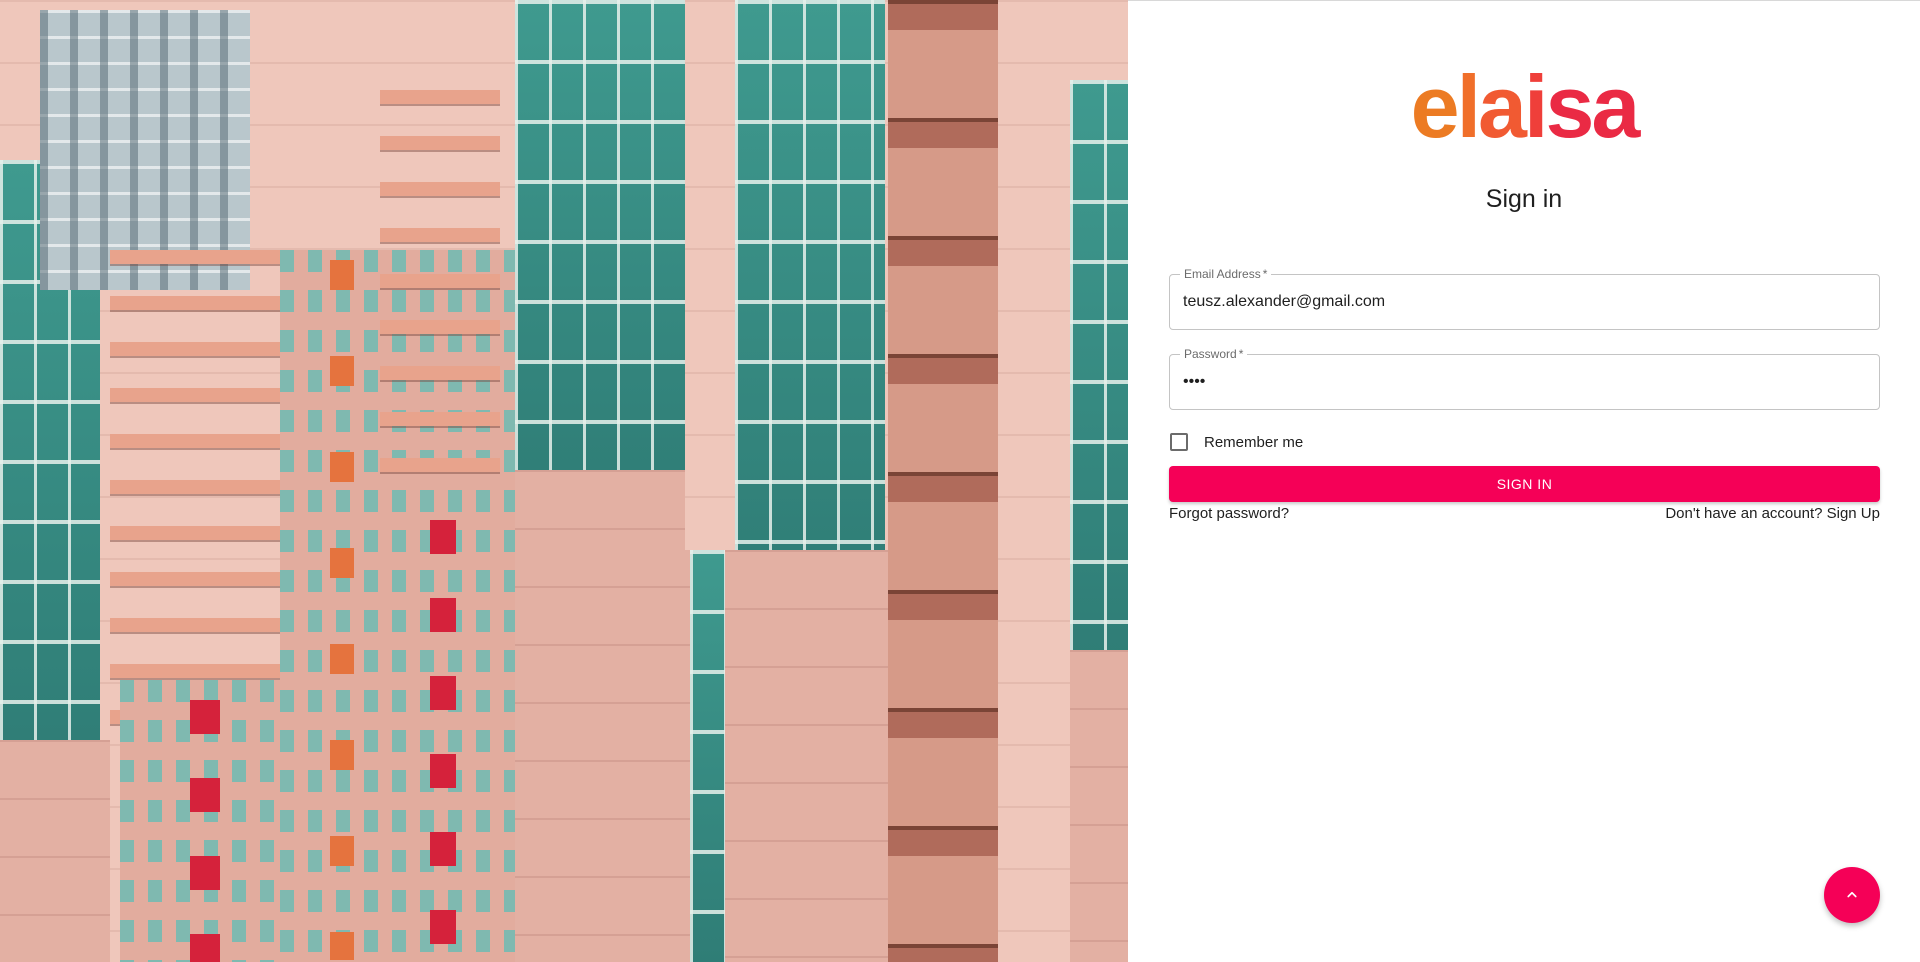  What do you see at coordinates (1524, 484) in the screenshot?
I see `sign-in-button: SIGN IN` at bounding box center [1524, 484].